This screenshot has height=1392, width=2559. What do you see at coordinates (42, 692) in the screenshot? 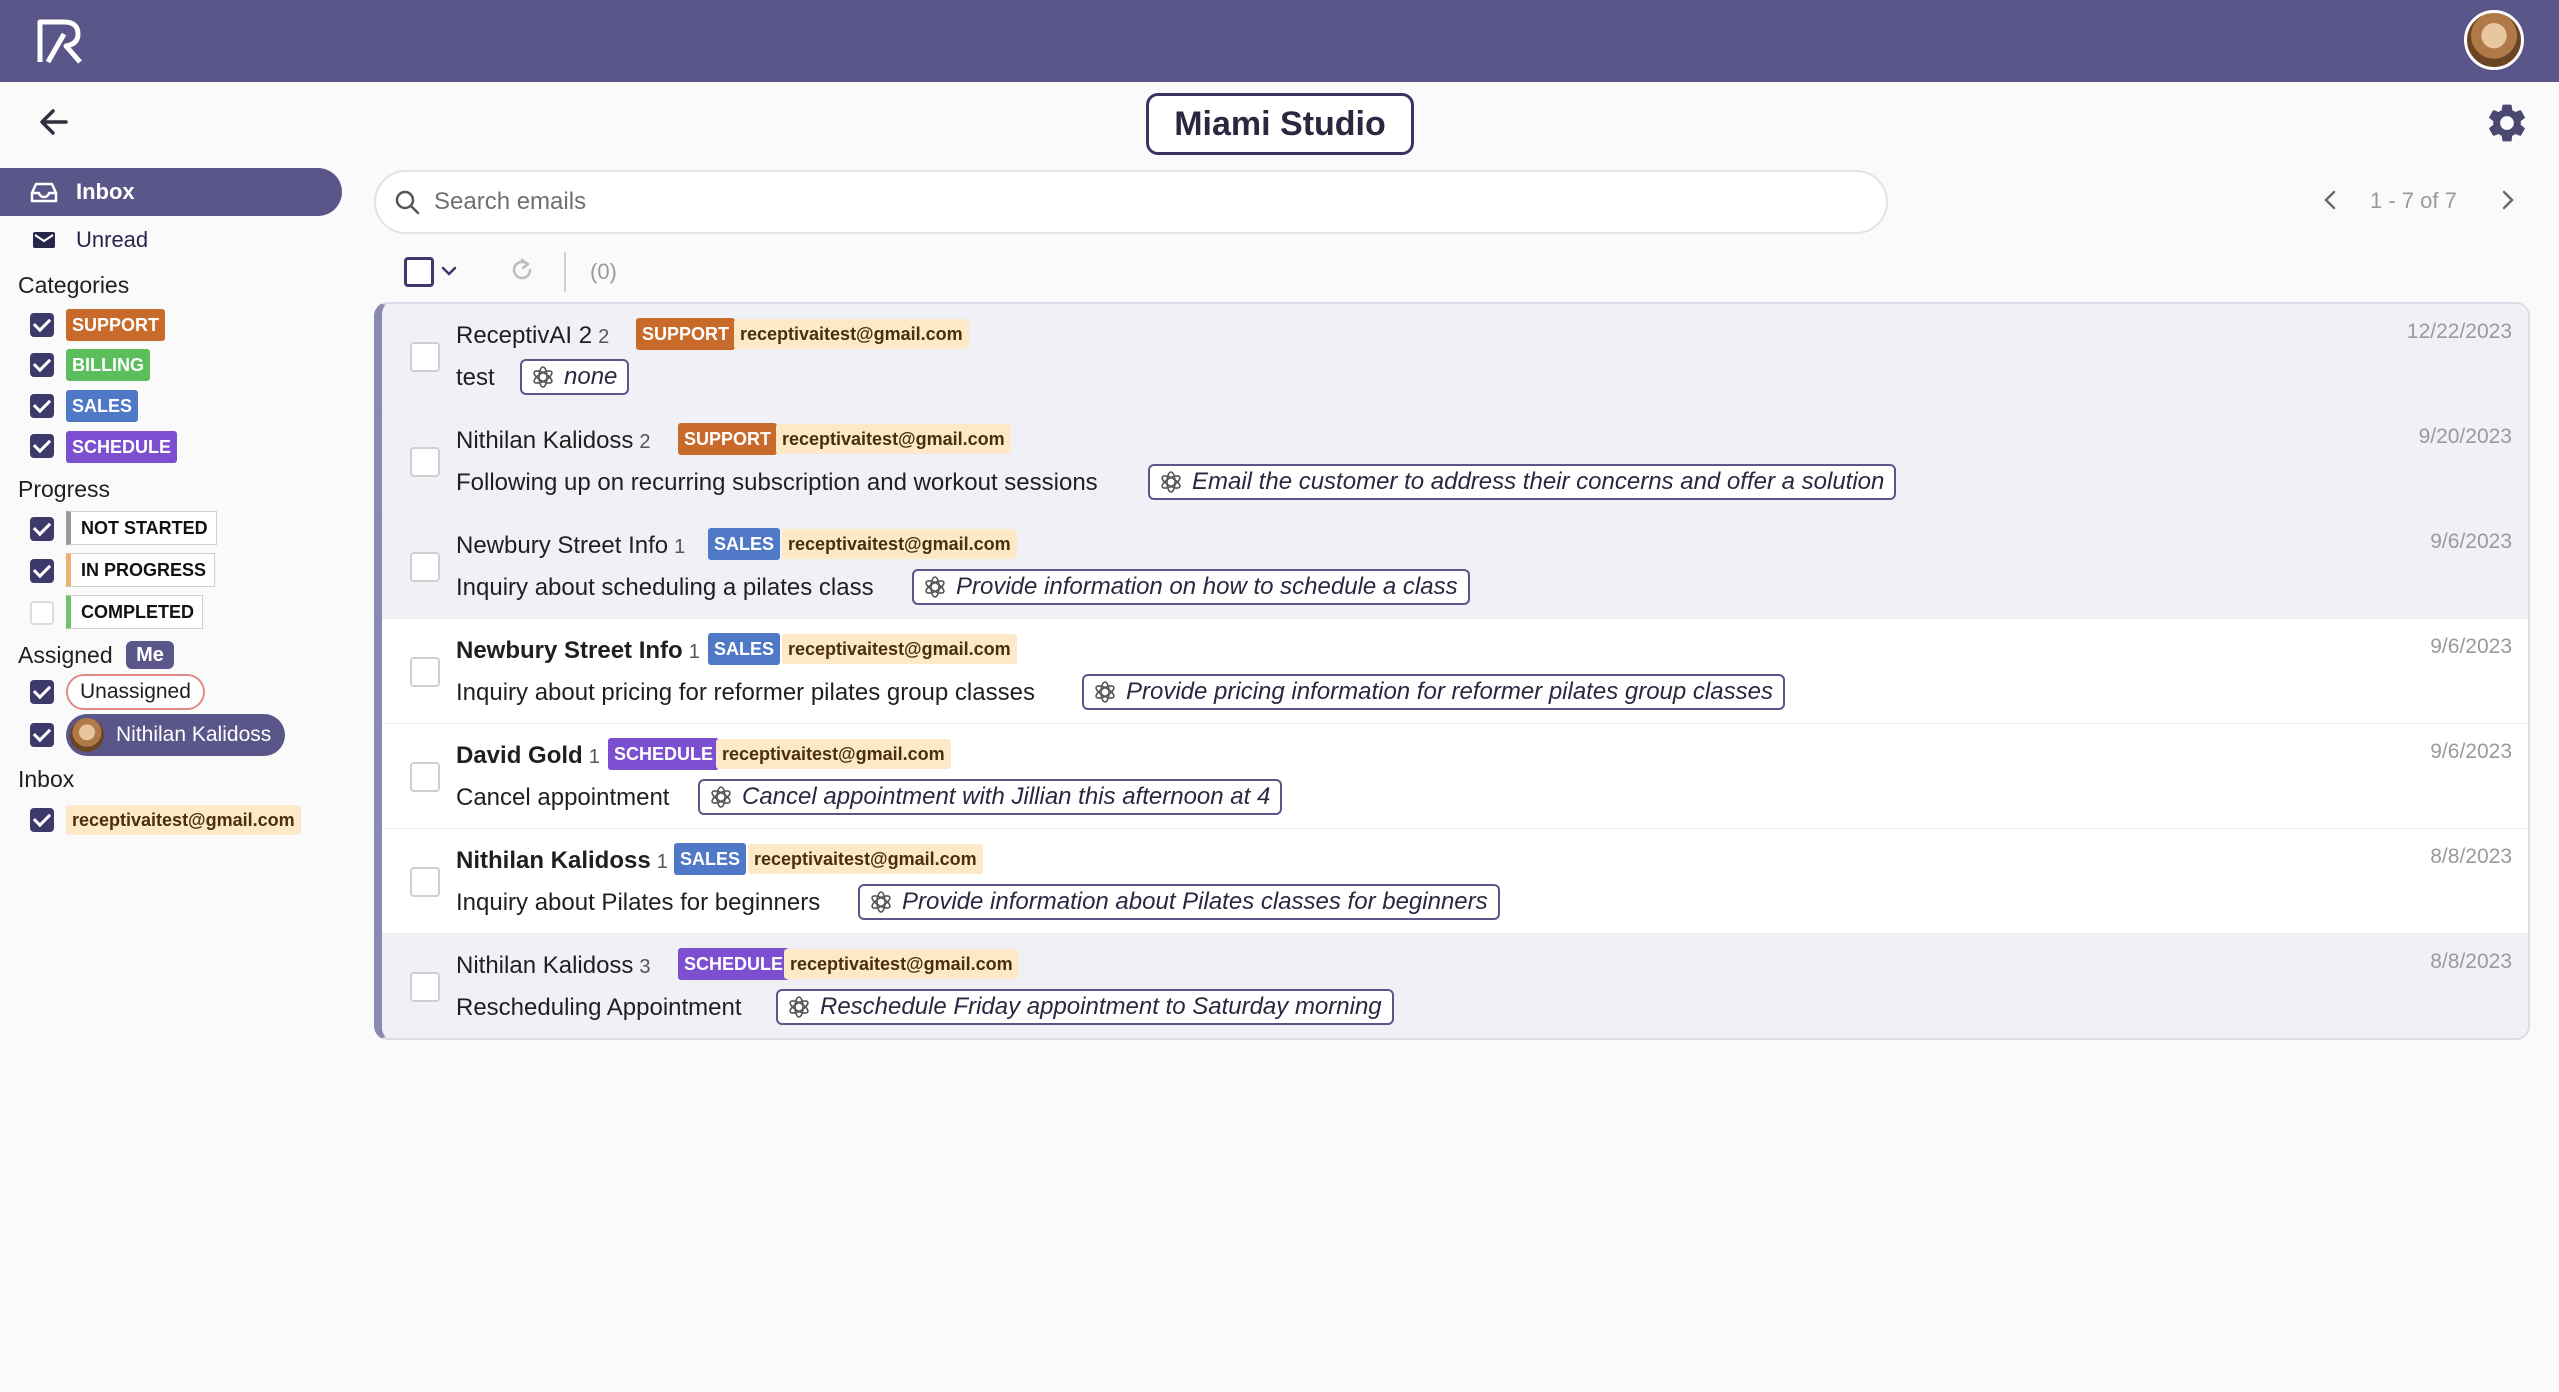
I see `unassigned-checkbox` at bounding box center [42, 692].